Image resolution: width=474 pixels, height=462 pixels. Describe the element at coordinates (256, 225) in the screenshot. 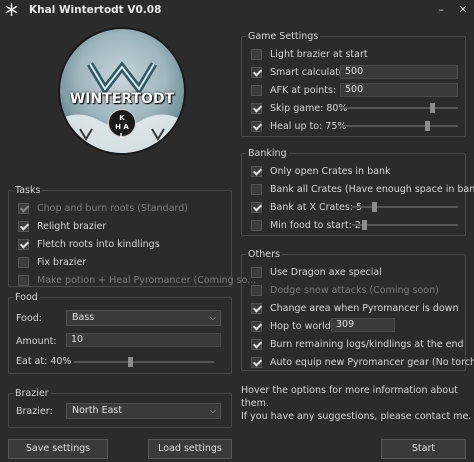

I see `bank-min-food-checkbox` at that location.